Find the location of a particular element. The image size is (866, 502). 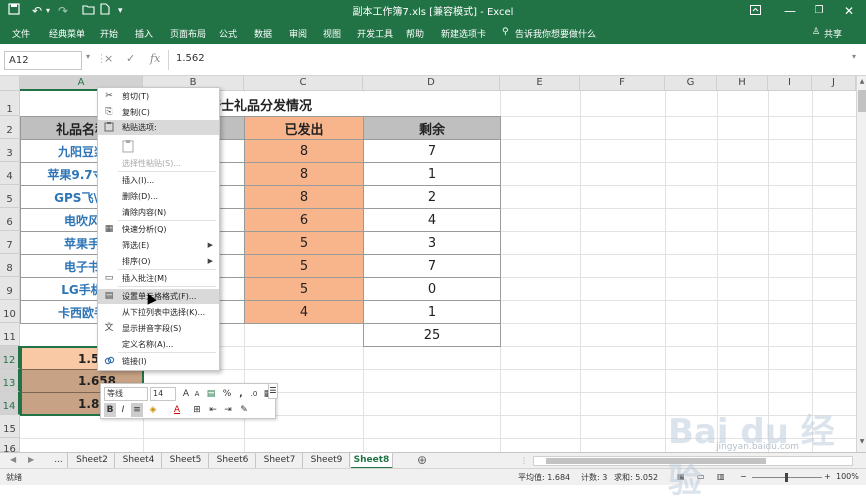

sheet-tab: Sheet2 is located at coordinates (92, 461).